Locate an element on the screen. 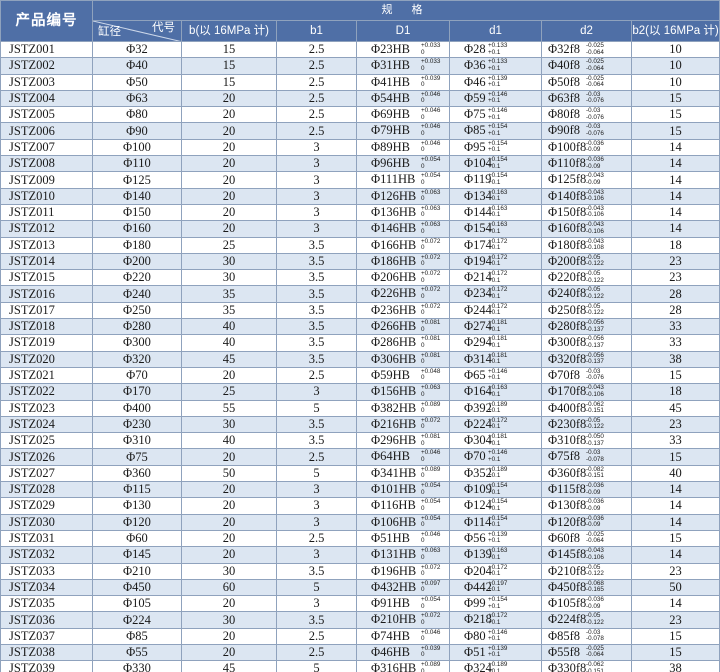 This screenshot has height=672, width=720. D1-value: Φ23HB is located at coordinates (391, 49).